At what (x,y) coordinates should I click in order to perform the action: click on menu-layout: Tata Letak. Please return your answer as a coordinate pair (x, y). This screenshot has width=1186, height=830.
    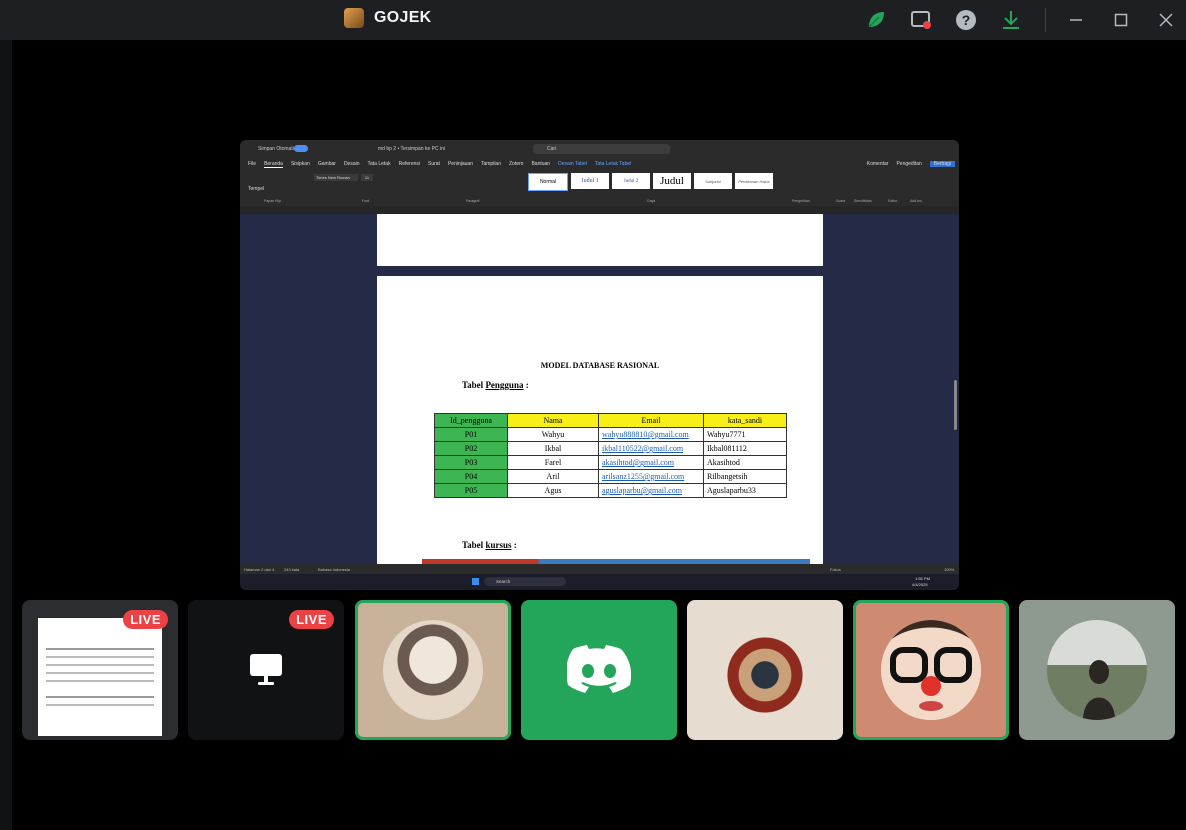
    Looking at the image, I should click on (379, 164).